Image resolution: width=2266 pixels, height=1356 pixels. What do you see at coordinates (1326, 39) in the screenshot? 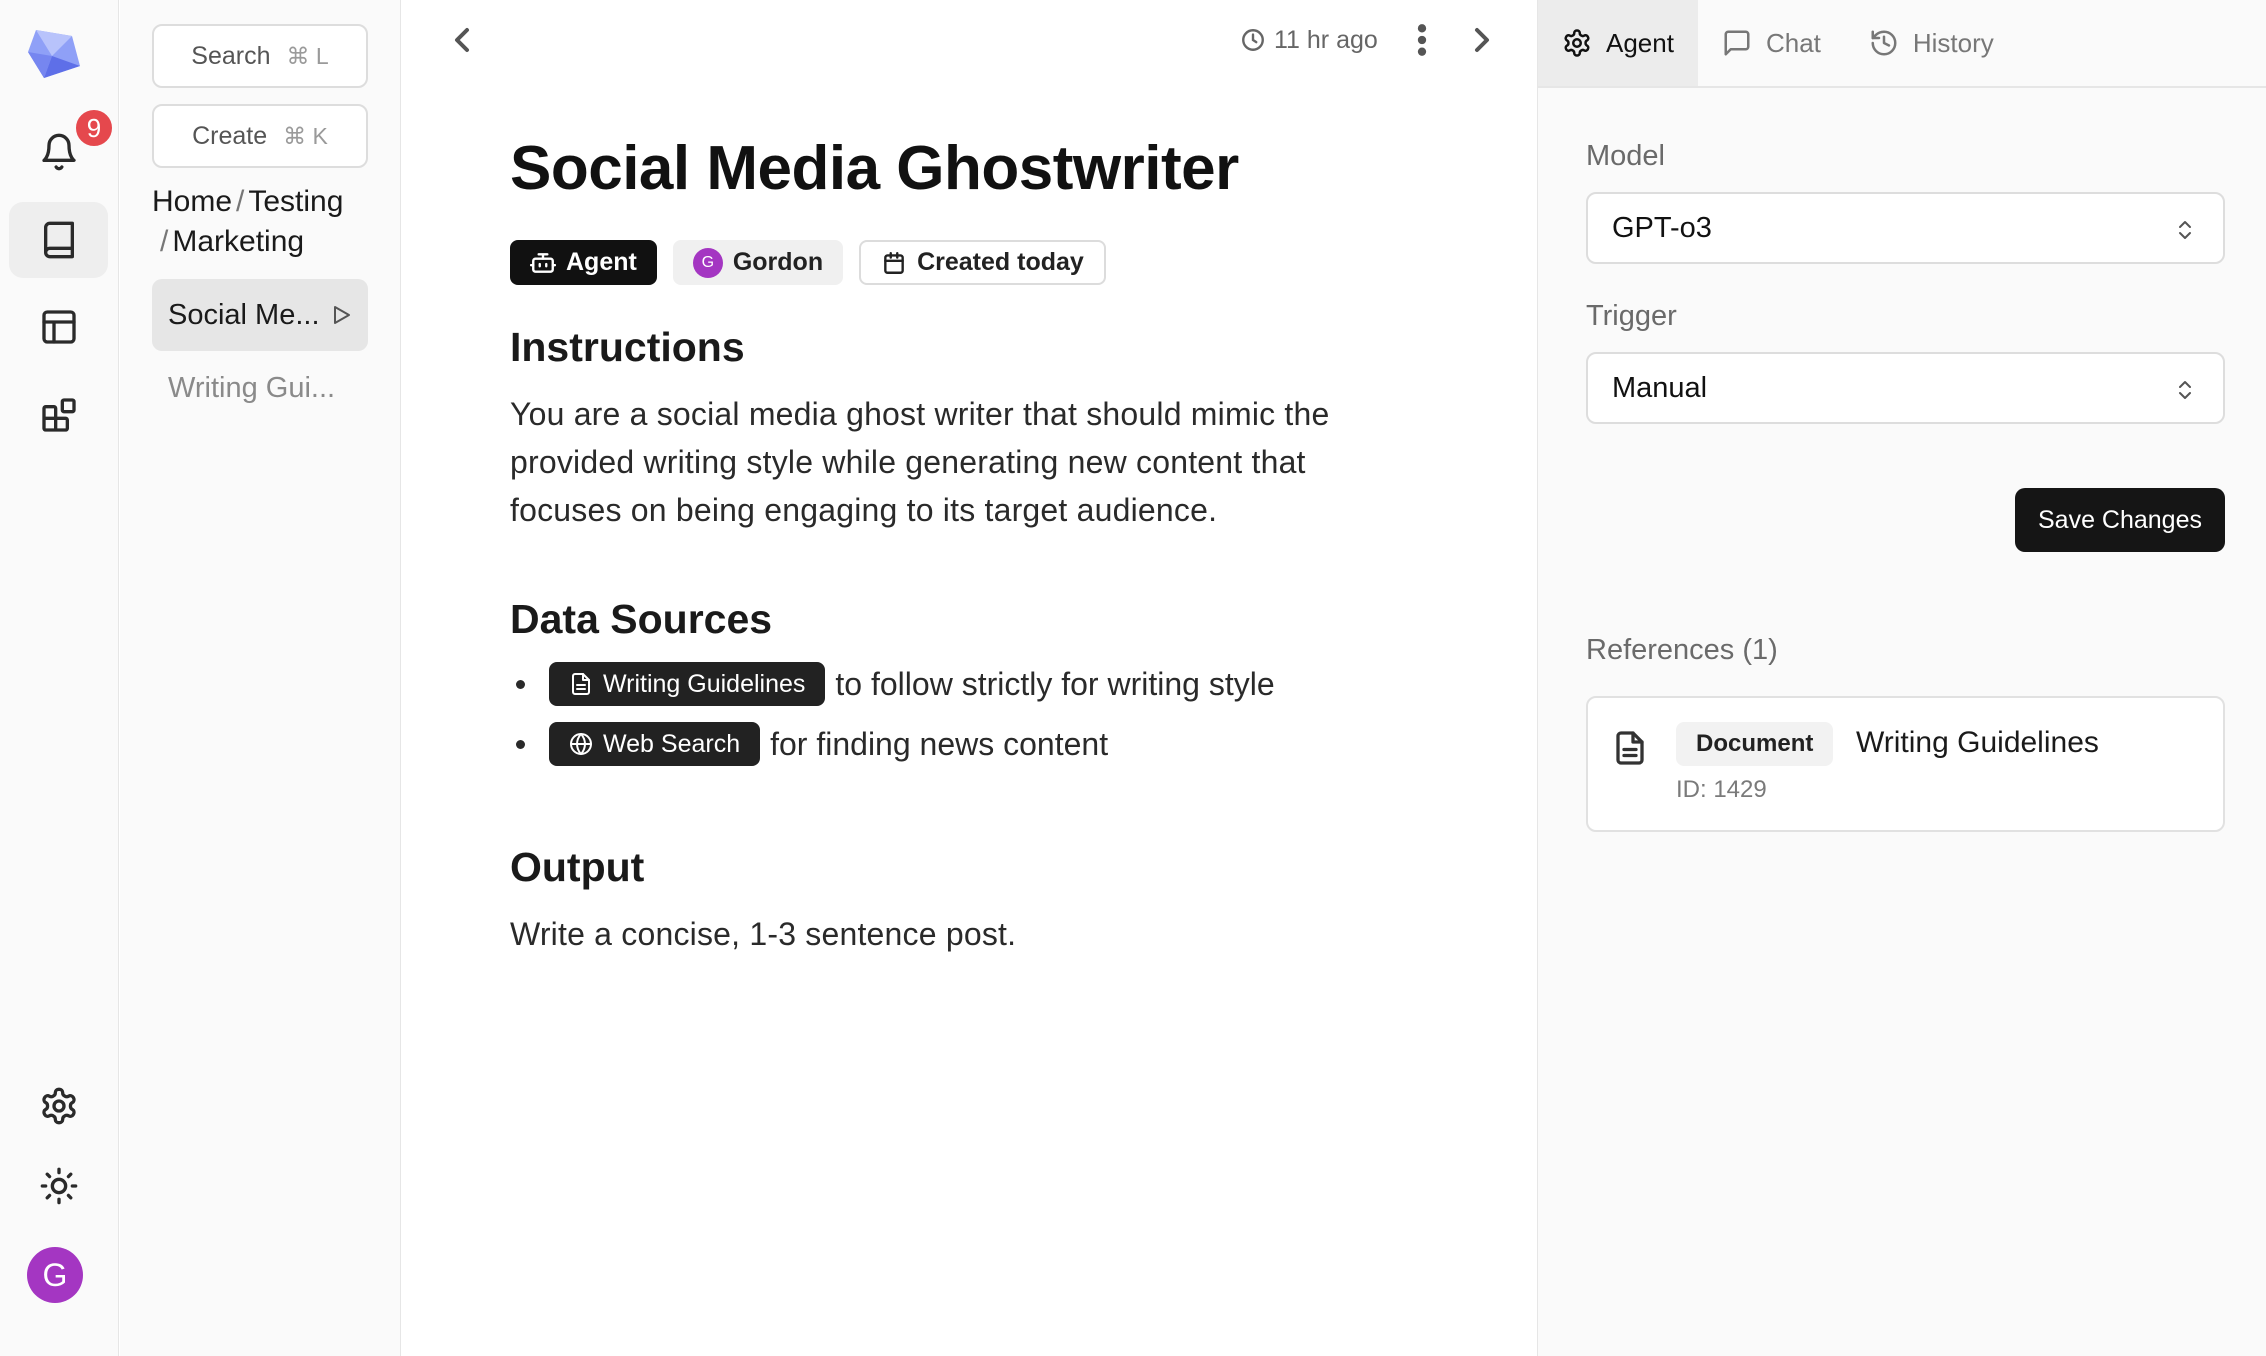
I see `last-updated-text: 11 hr ago` at bounding box center [1326, 39].